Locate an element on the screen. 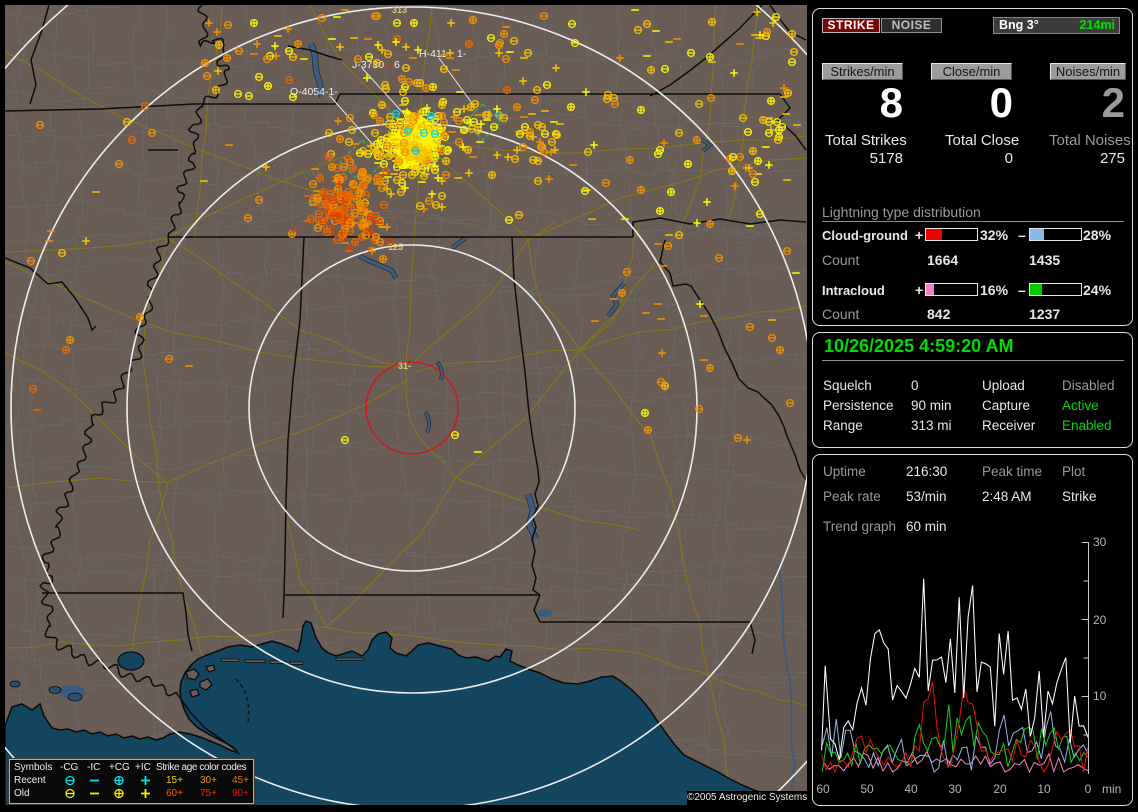 Image resolution: width=1138 pixels, height=812 pixels. svg-text: min is located at coordinates (1111, 789).